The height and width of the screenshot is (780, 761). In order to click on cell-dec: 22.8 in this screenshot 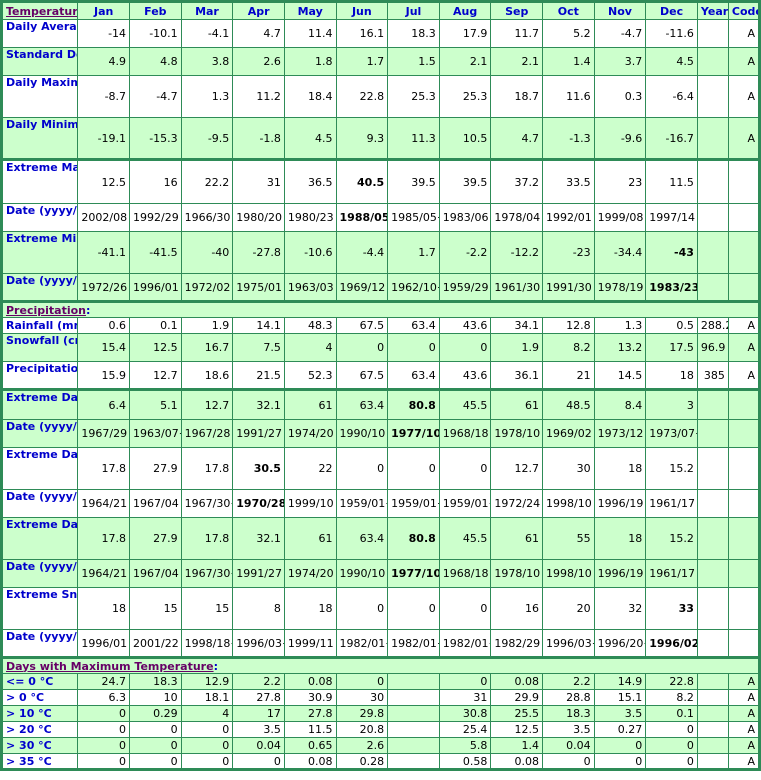, I will do `click(671, 681)`.